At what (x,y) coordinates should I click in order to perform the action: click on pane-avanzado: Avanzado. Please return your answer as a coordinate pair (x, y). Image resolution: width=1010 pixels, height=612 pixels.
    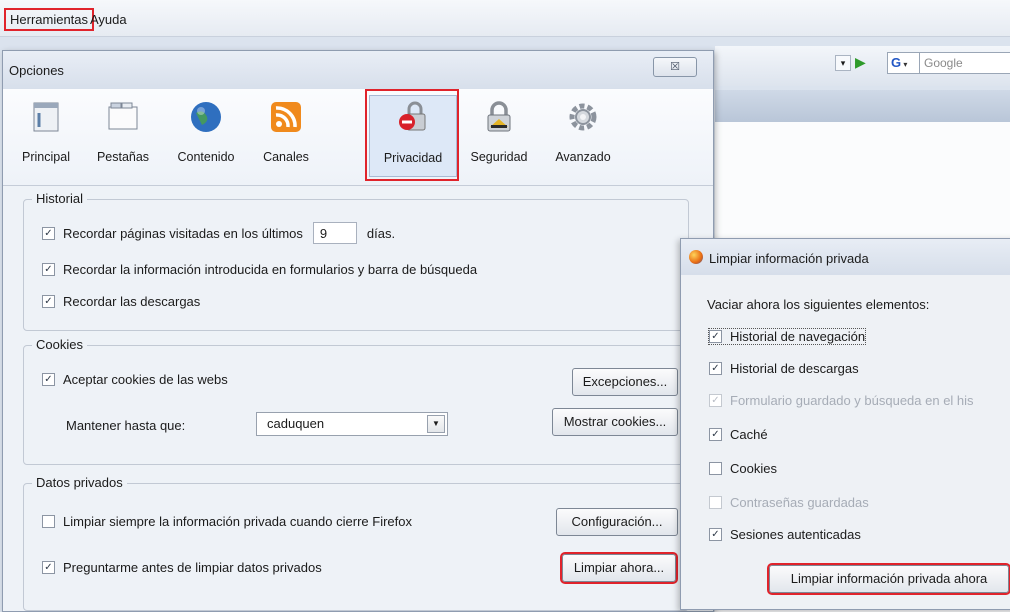
    Looking at the image, I should click on (583, 135).